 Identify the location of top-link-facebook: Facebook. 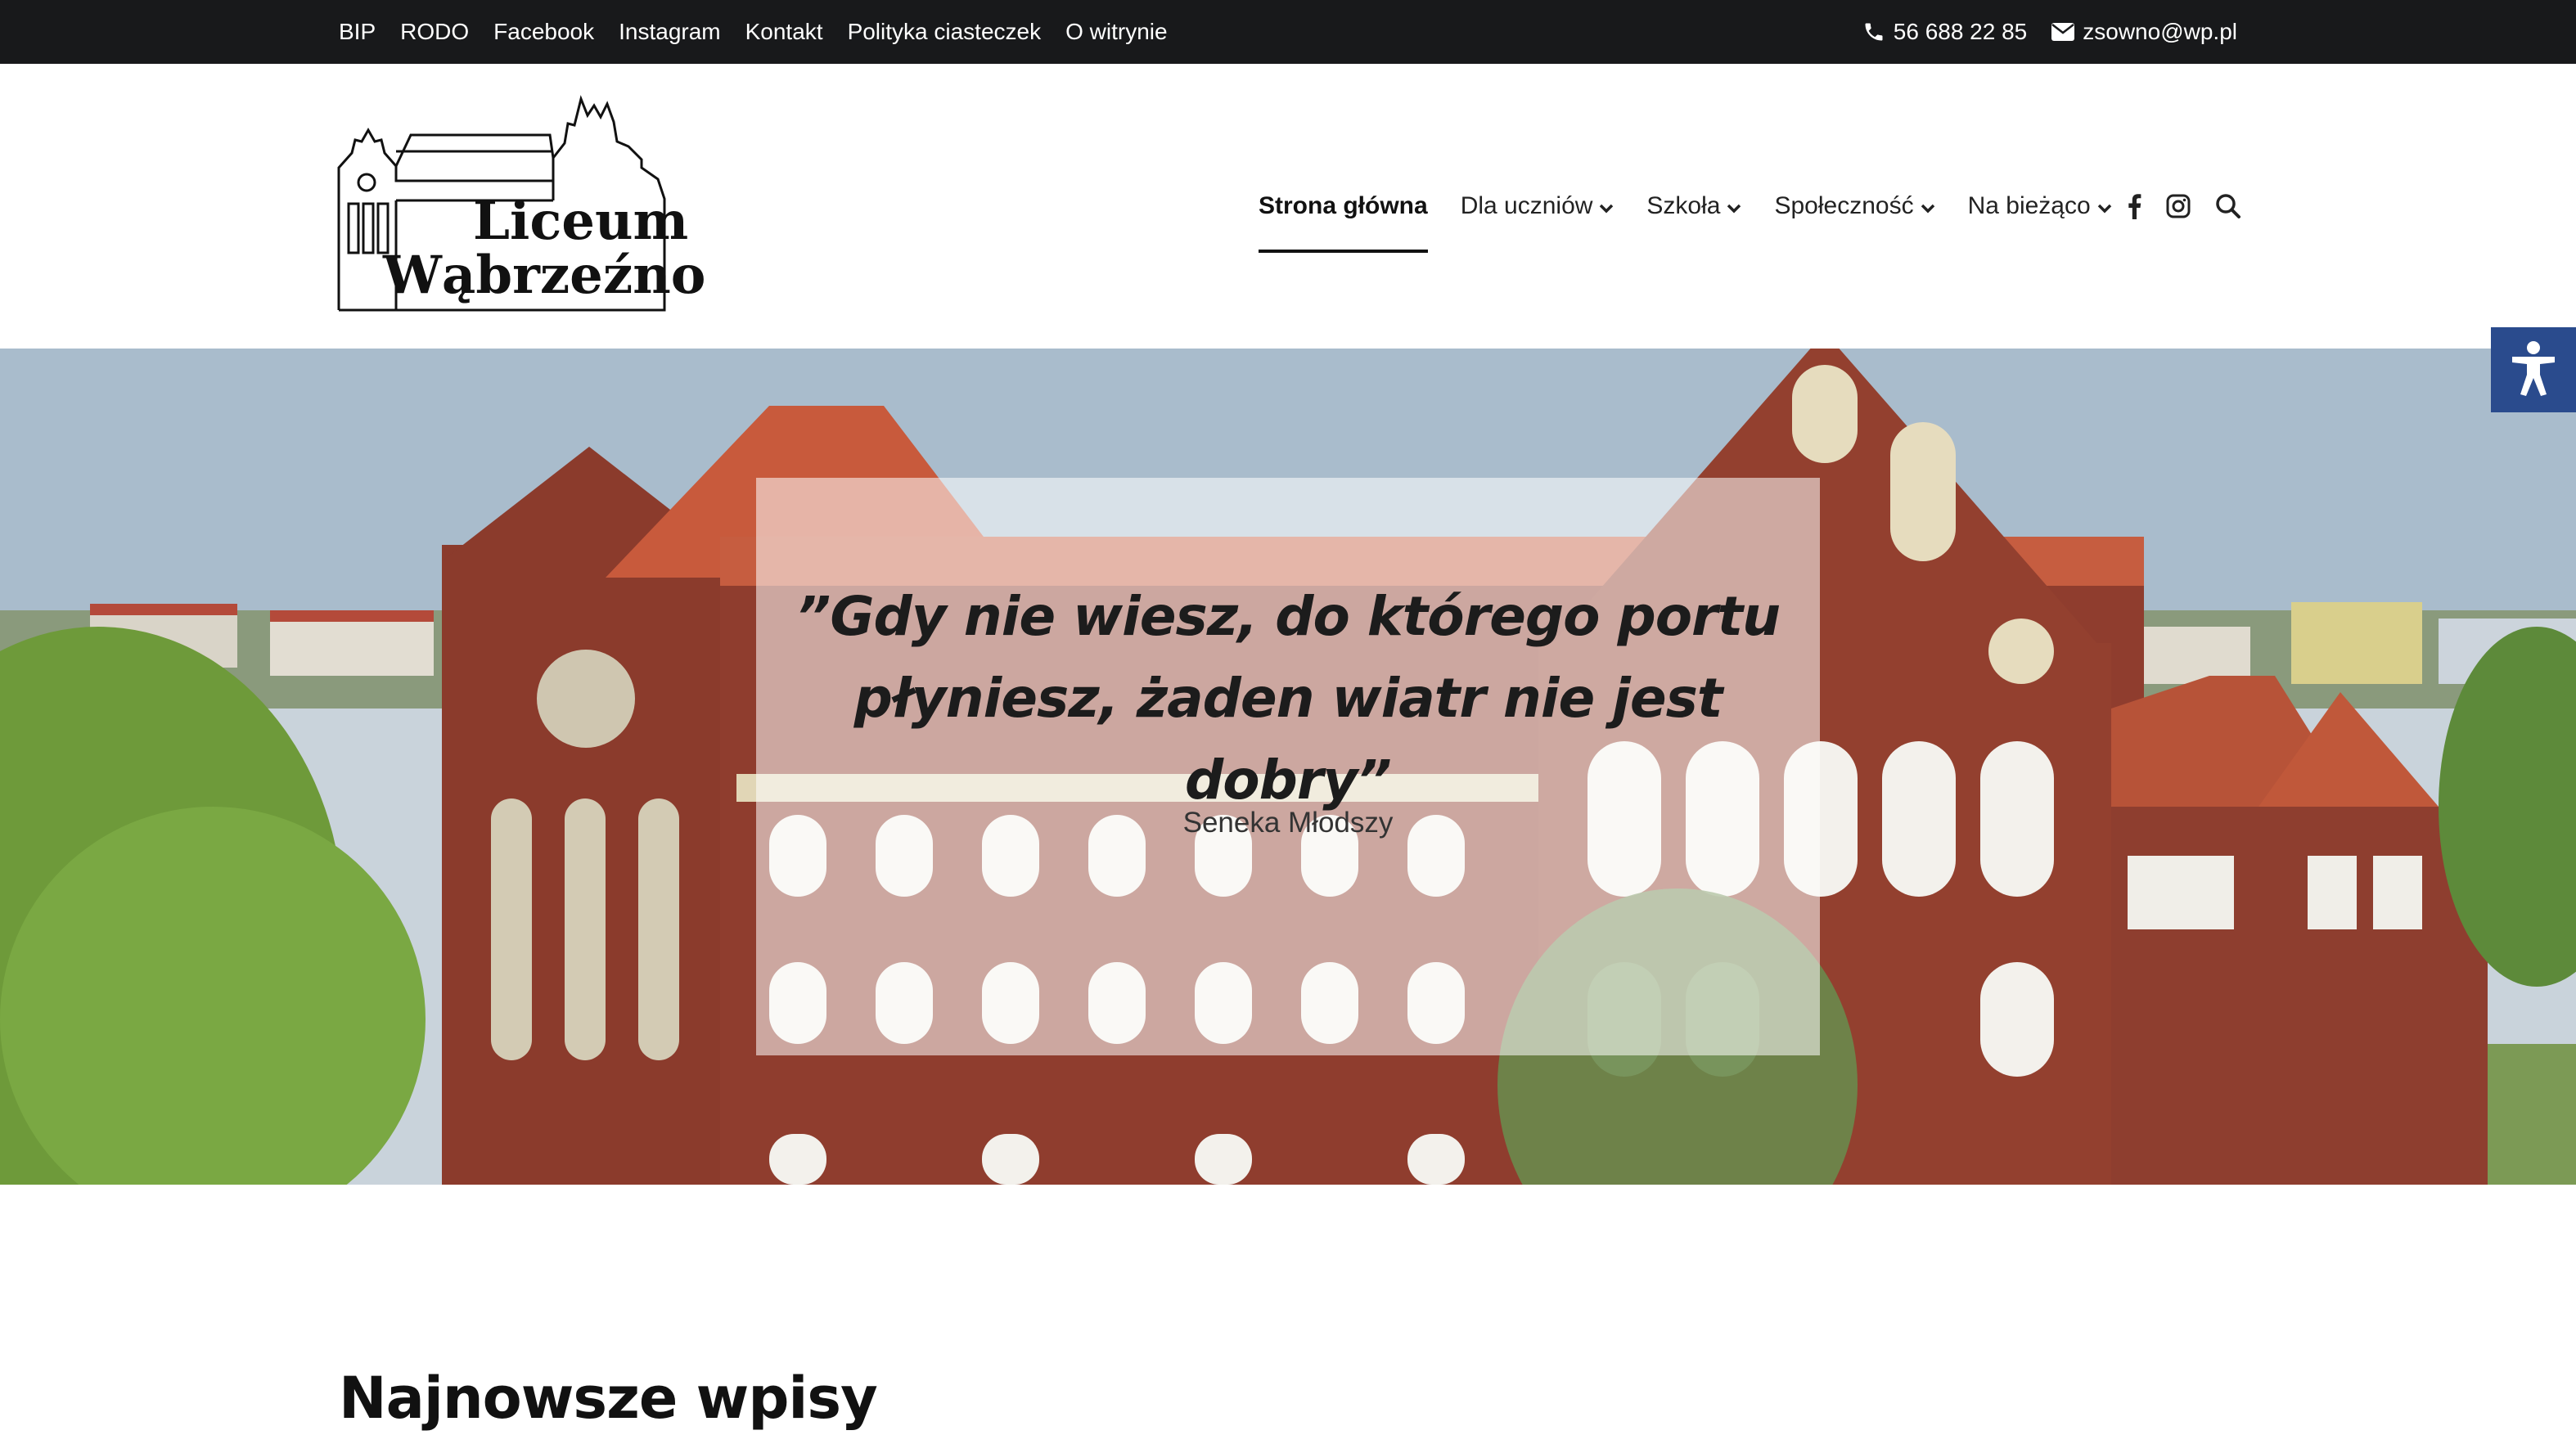
(543, 32).